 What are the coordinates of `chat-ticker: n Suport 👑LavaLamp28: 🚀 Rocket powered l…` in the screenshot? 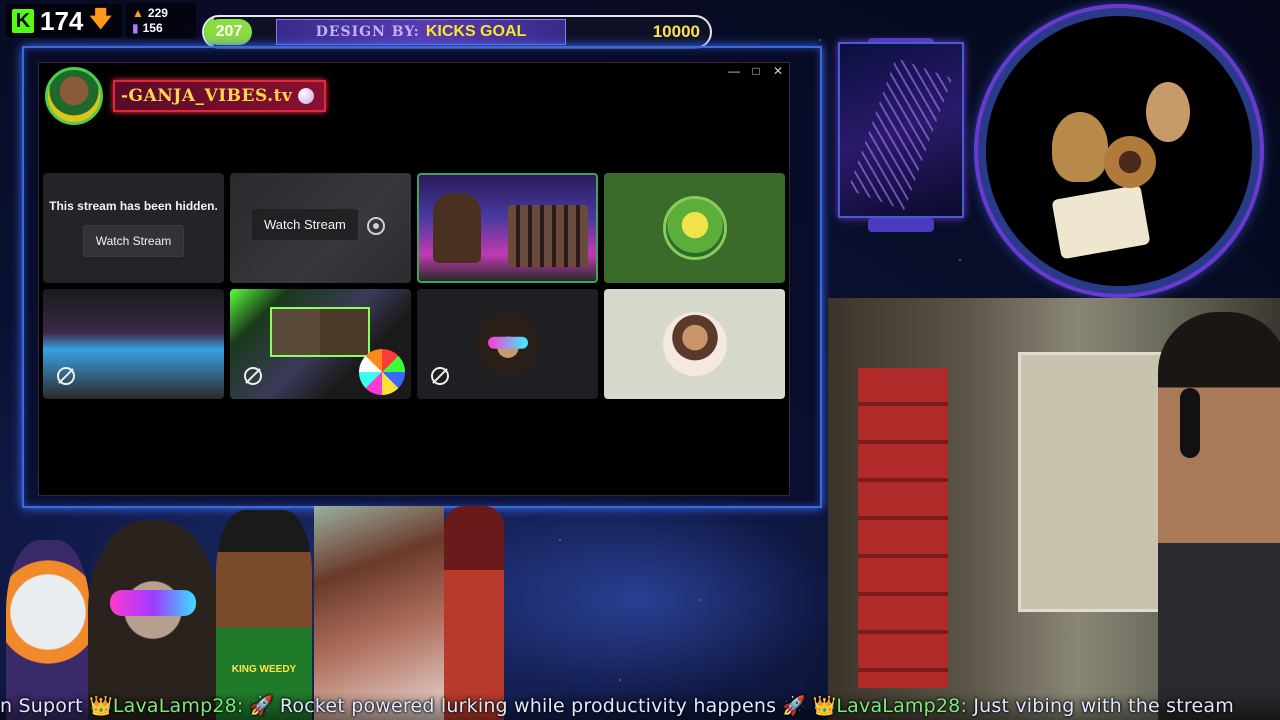 It's located at (640, 706).